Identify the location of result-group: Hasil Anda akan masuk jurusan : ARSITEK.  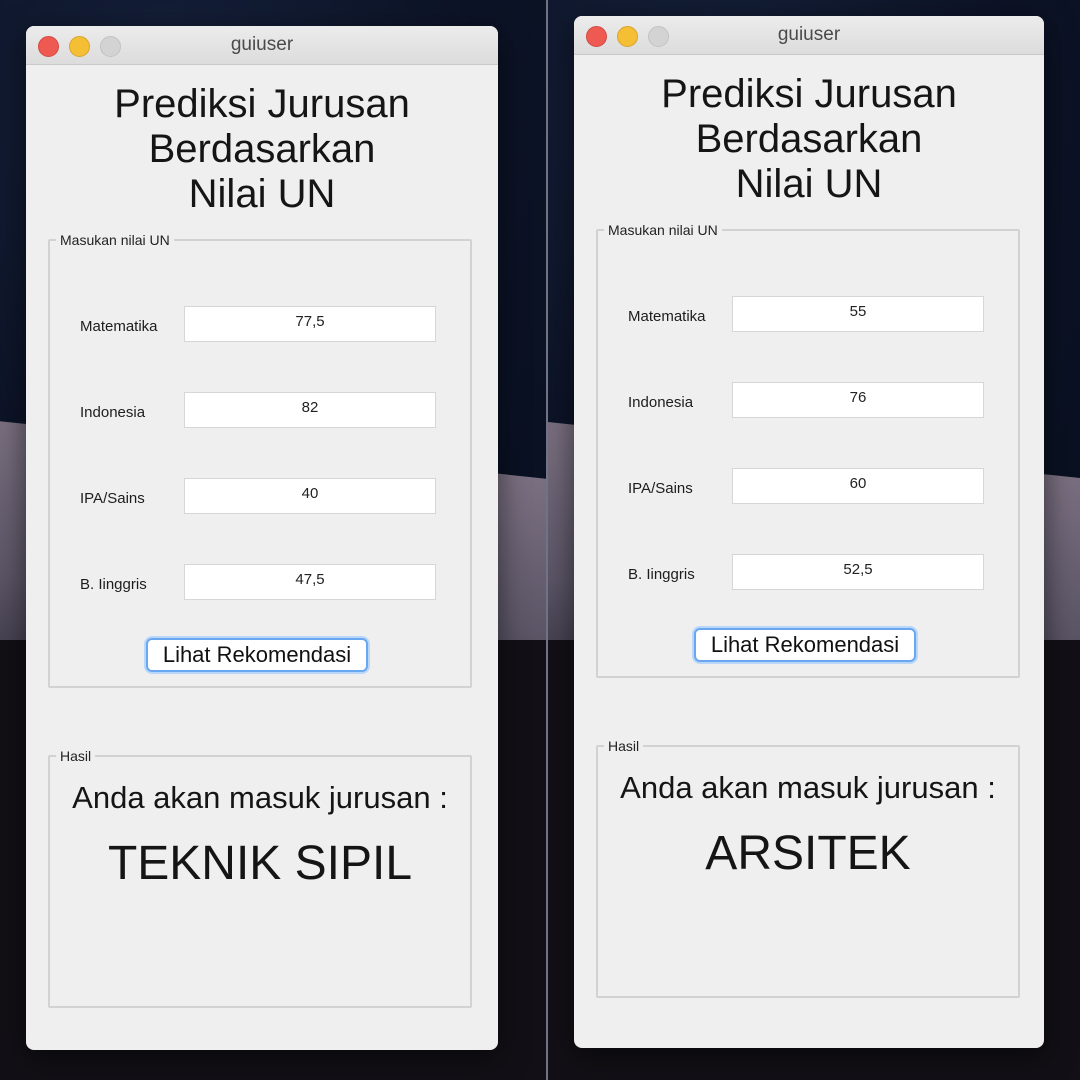
(808, 868).